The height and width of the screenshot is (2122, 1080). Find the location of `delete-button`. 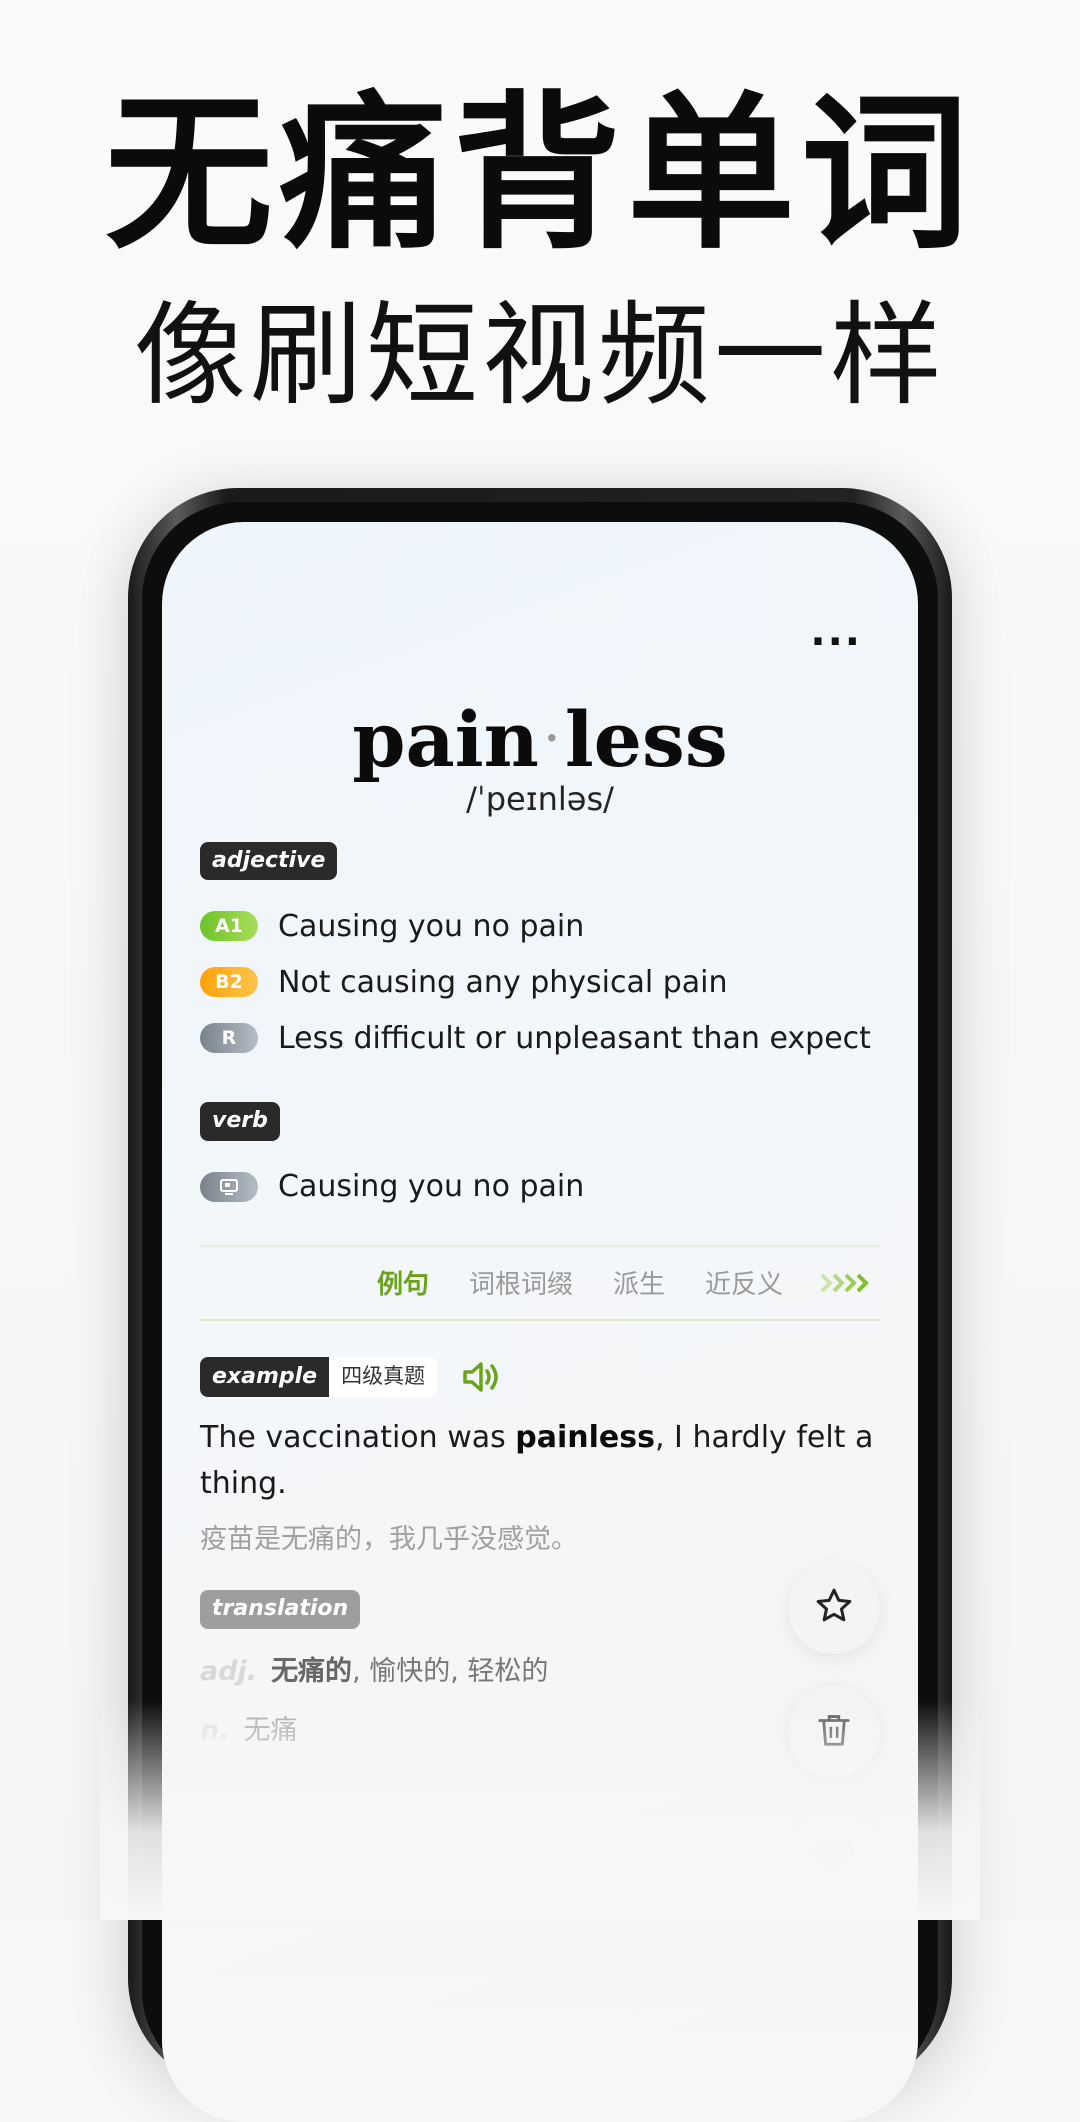

delete-button is located at coordinates (834, 1732).